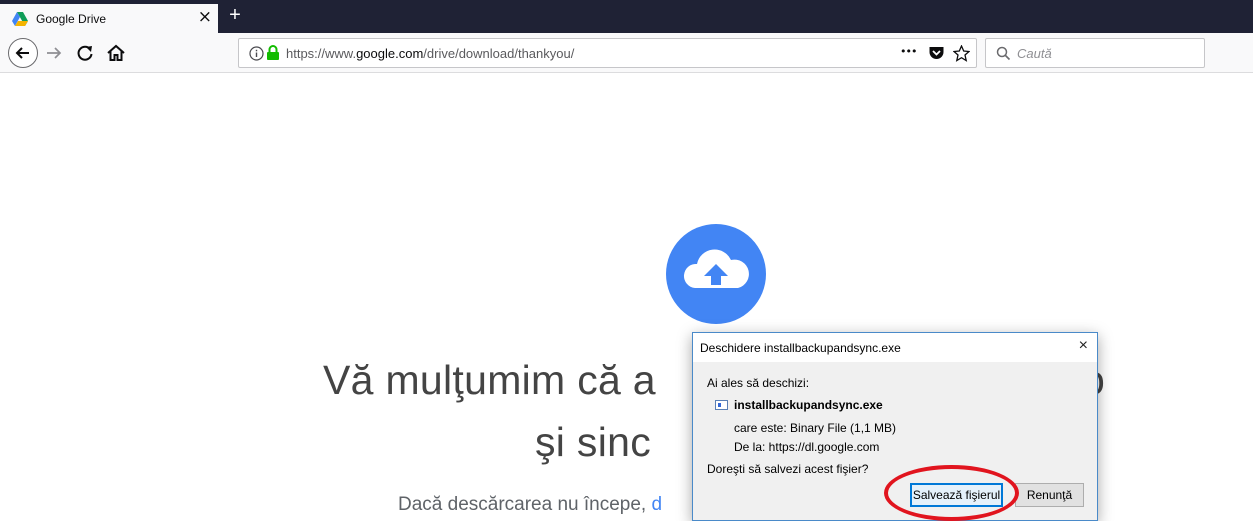  Describe the element at coordinates (721, 405) in the screenshot. I see `file-icon` at that location.